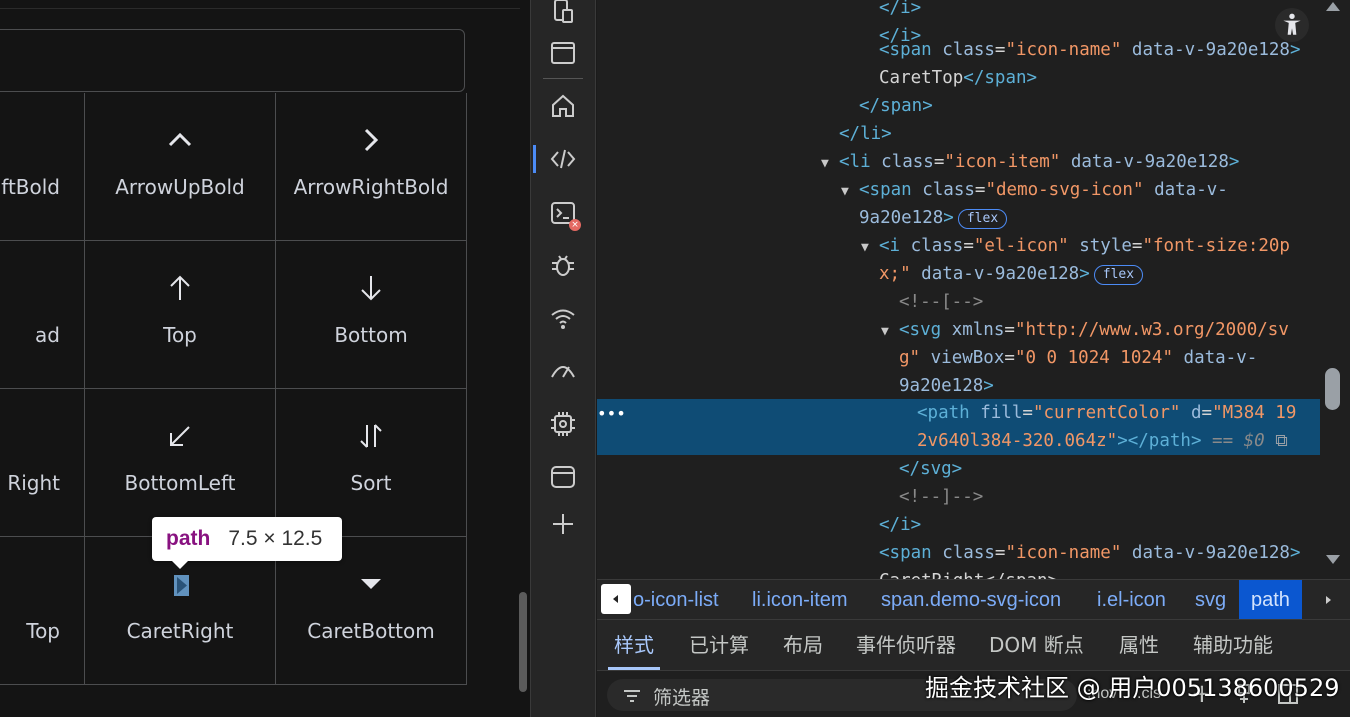 This screenshot has height=717, width=1350. What do you see at coordinates (958, 497) in the screenshot?
I see `dom-line: <!--]-->` at bounding box center [958, 497].